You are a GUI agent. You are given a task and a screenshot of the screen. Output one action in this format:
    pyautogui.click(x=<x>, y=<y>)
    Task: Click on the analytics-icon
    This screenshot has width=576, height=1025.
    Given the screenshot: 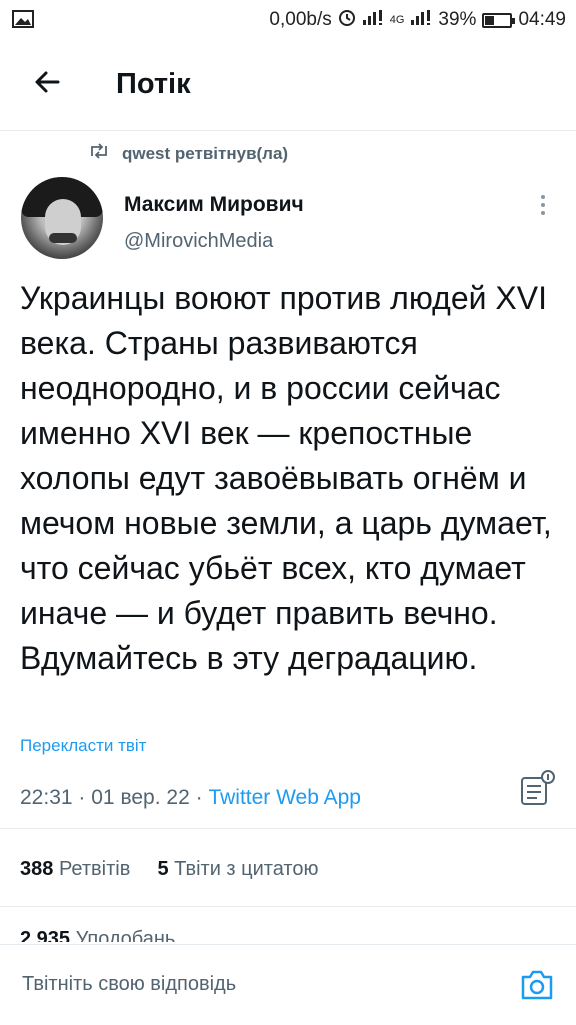 What is the action you would take?
    pyautogui.click(x=537, y=788)
    